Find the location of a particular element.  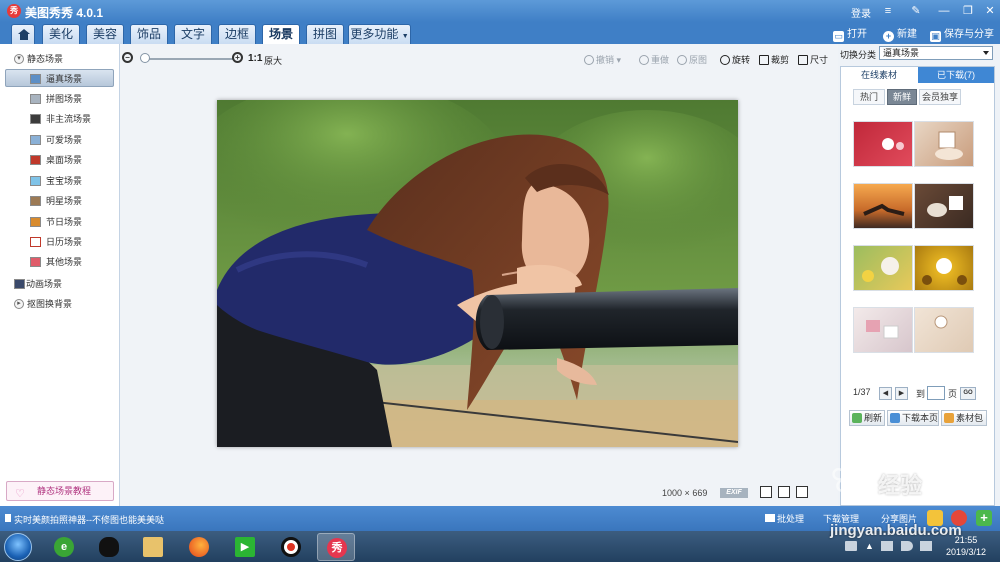

batch-process-button: 批处理 is located at coordinates (784, 518).